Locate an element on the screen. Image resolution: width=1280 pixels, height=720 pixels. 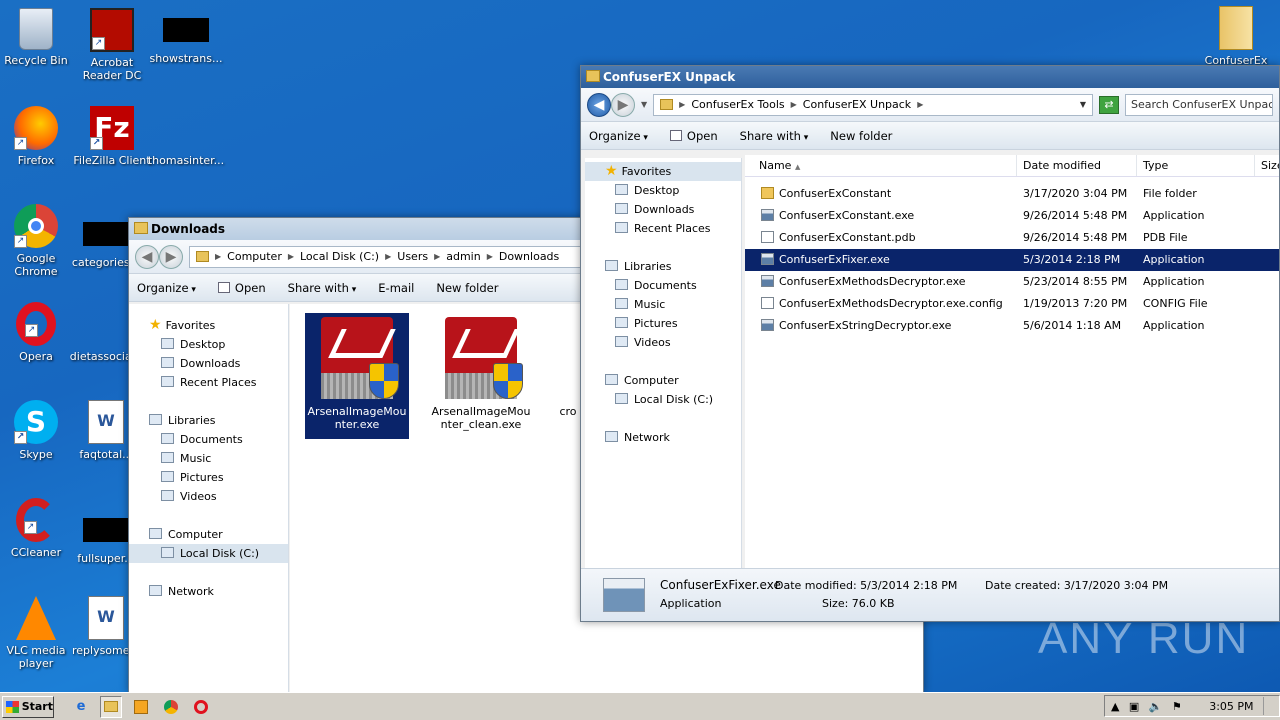
media-player-icon is located at coordinates (141, 707).